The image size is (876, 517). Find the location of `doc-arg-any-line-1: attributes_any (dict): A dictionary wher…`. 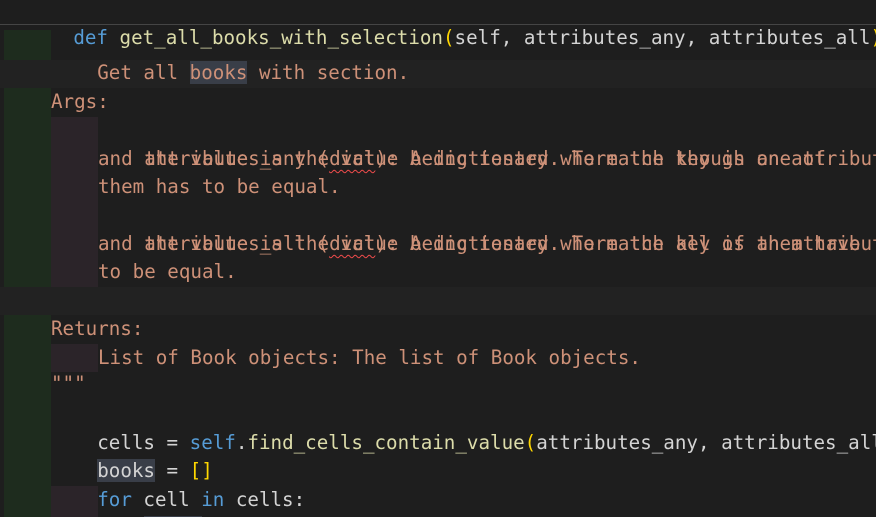

doc-arg-any-line-1: attributes_any (dict): A dictionary wher… is located at coordinates (487, 143).